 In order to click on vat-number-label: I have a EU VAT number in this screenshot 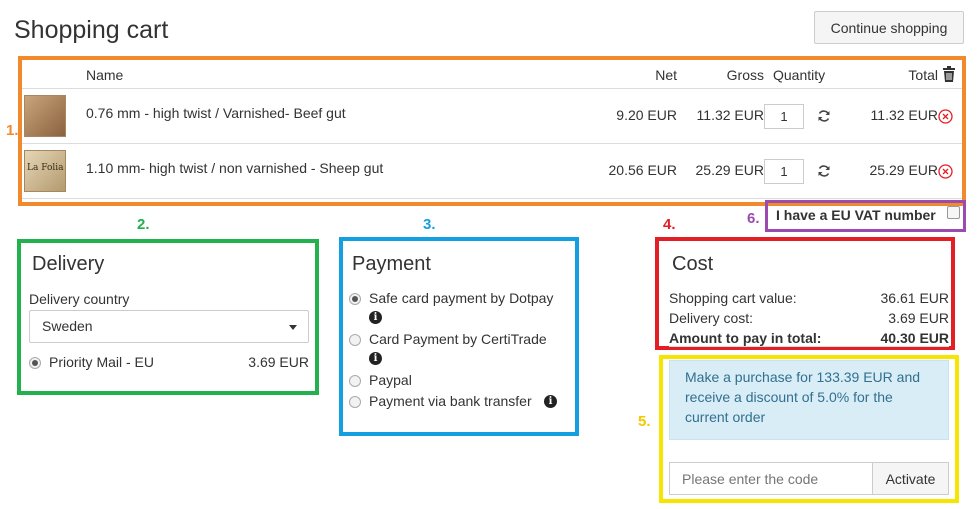, I will do `click(856, 215)`.